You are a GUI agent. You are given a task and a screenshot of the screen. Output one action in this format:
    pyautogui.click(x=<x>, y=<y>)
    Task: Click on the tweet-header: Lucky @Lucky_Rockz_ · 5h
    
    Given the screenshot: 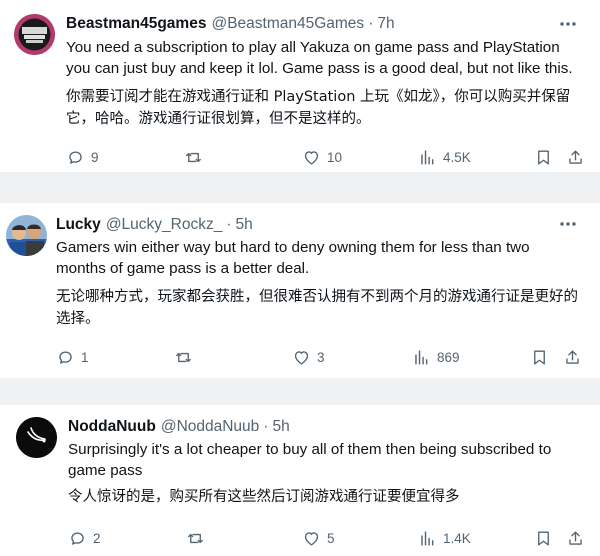 What is the action you would take?
    pyautogui.click(x=154, y=225)
    